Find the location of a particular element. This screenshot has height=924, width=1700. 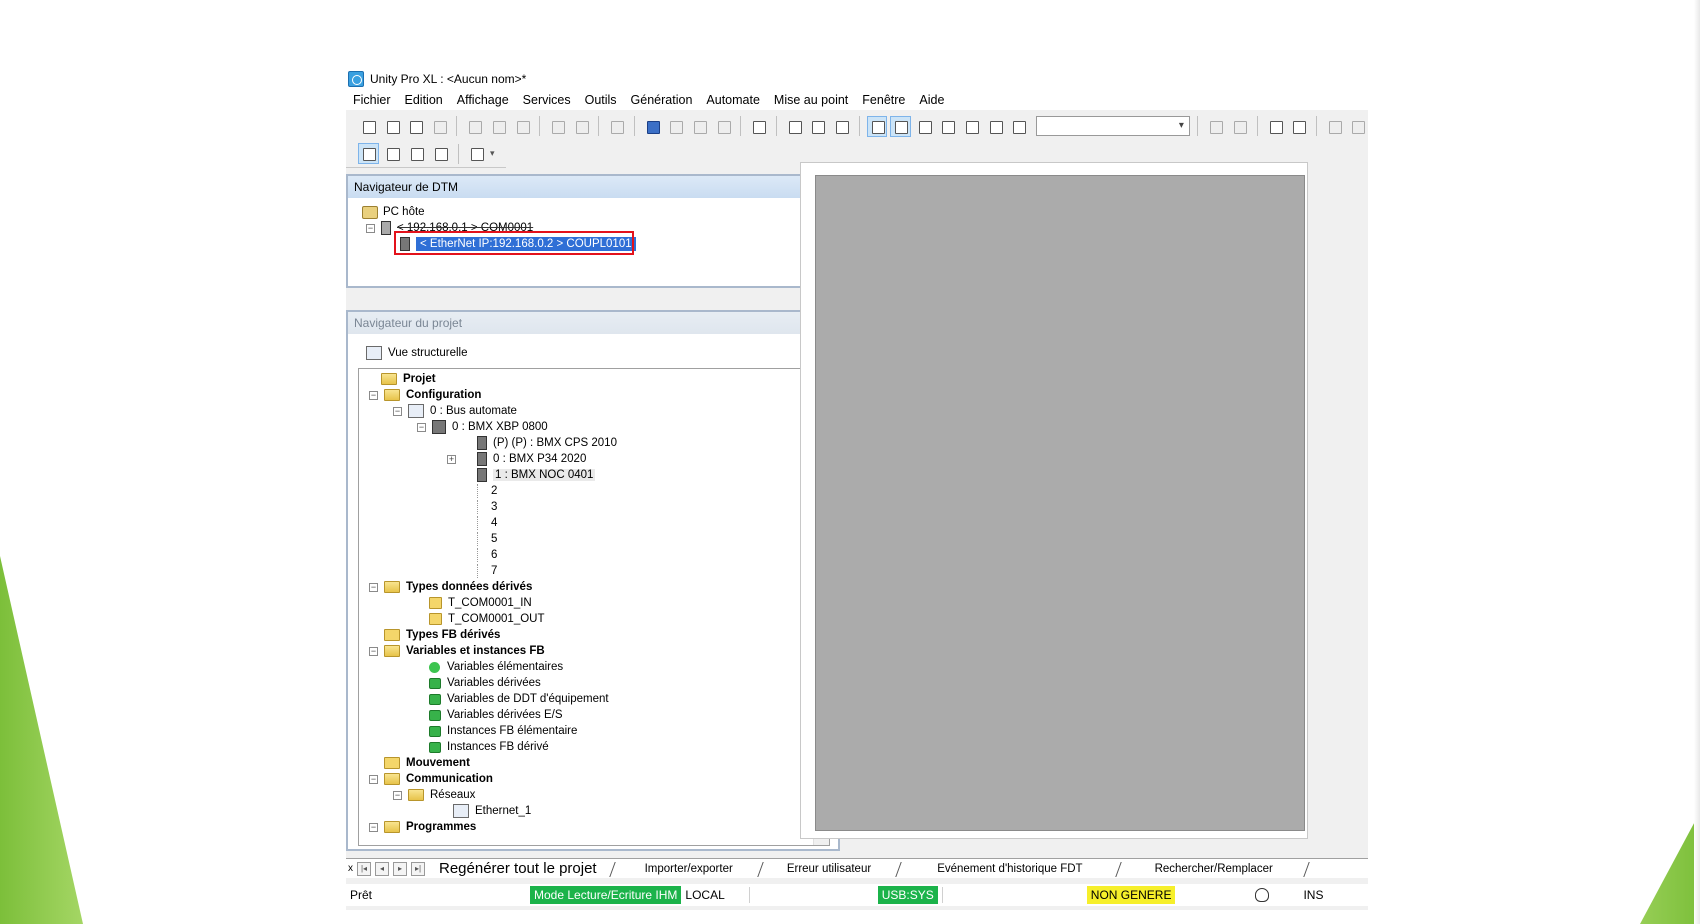

search-tool-icon is located at coordinates (675, 126).